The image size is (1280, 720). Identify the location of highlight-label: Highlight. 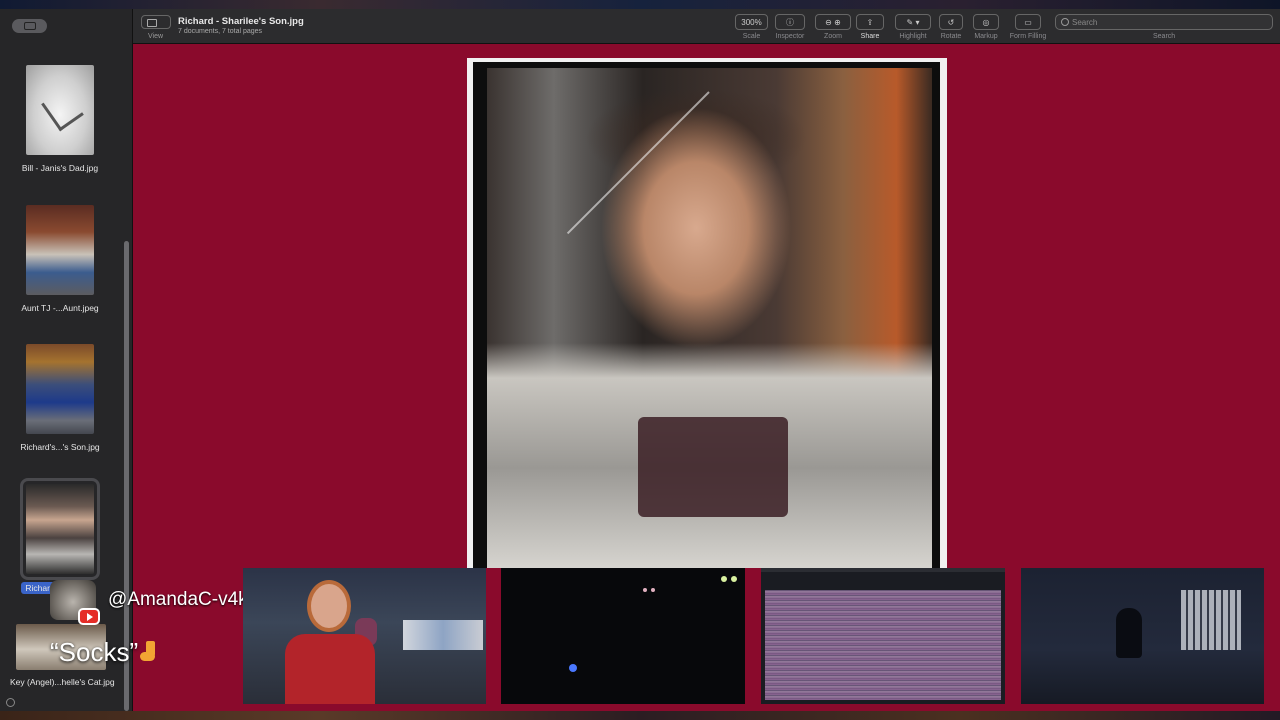
(913, 36).